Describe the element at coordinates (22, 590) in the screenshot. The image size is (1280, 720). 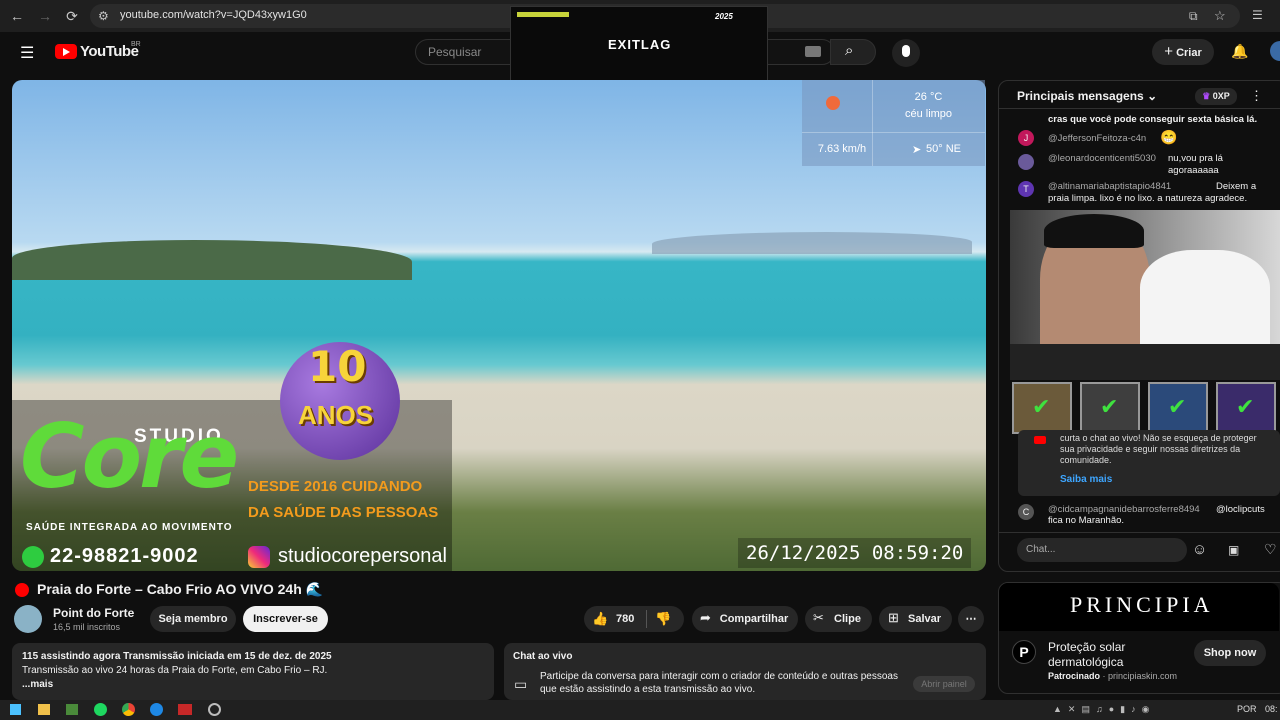
I see `live-dot-icon` at that location.